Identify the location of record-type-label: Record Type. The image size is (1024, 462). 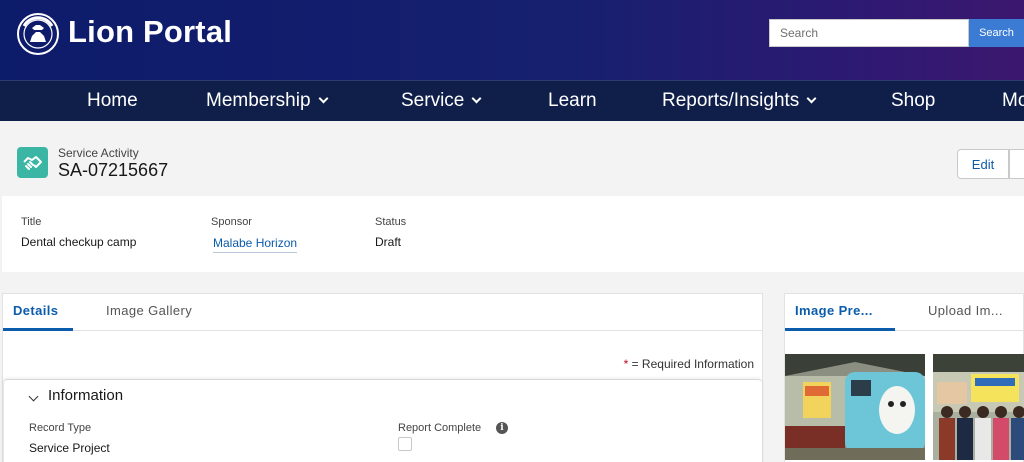
(60, 428).